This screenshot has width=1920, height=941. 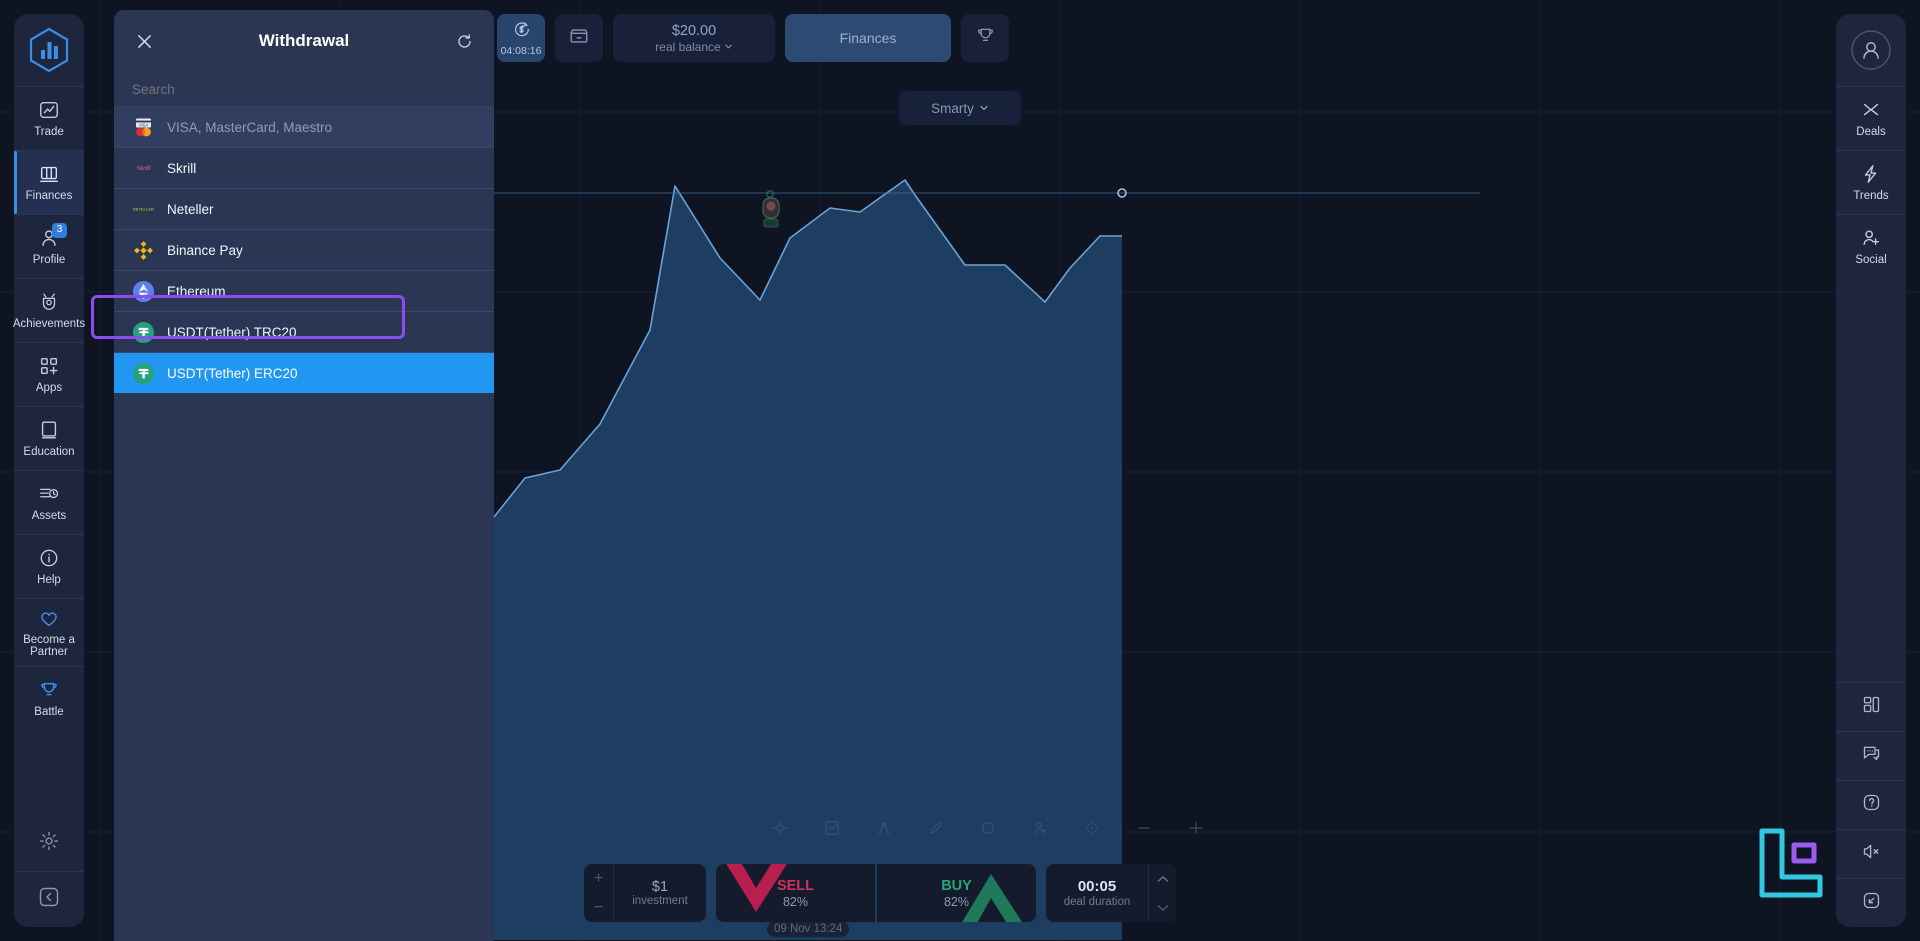 I want to click on investment-control: + − $1 investment, so click(x=645, y=893).